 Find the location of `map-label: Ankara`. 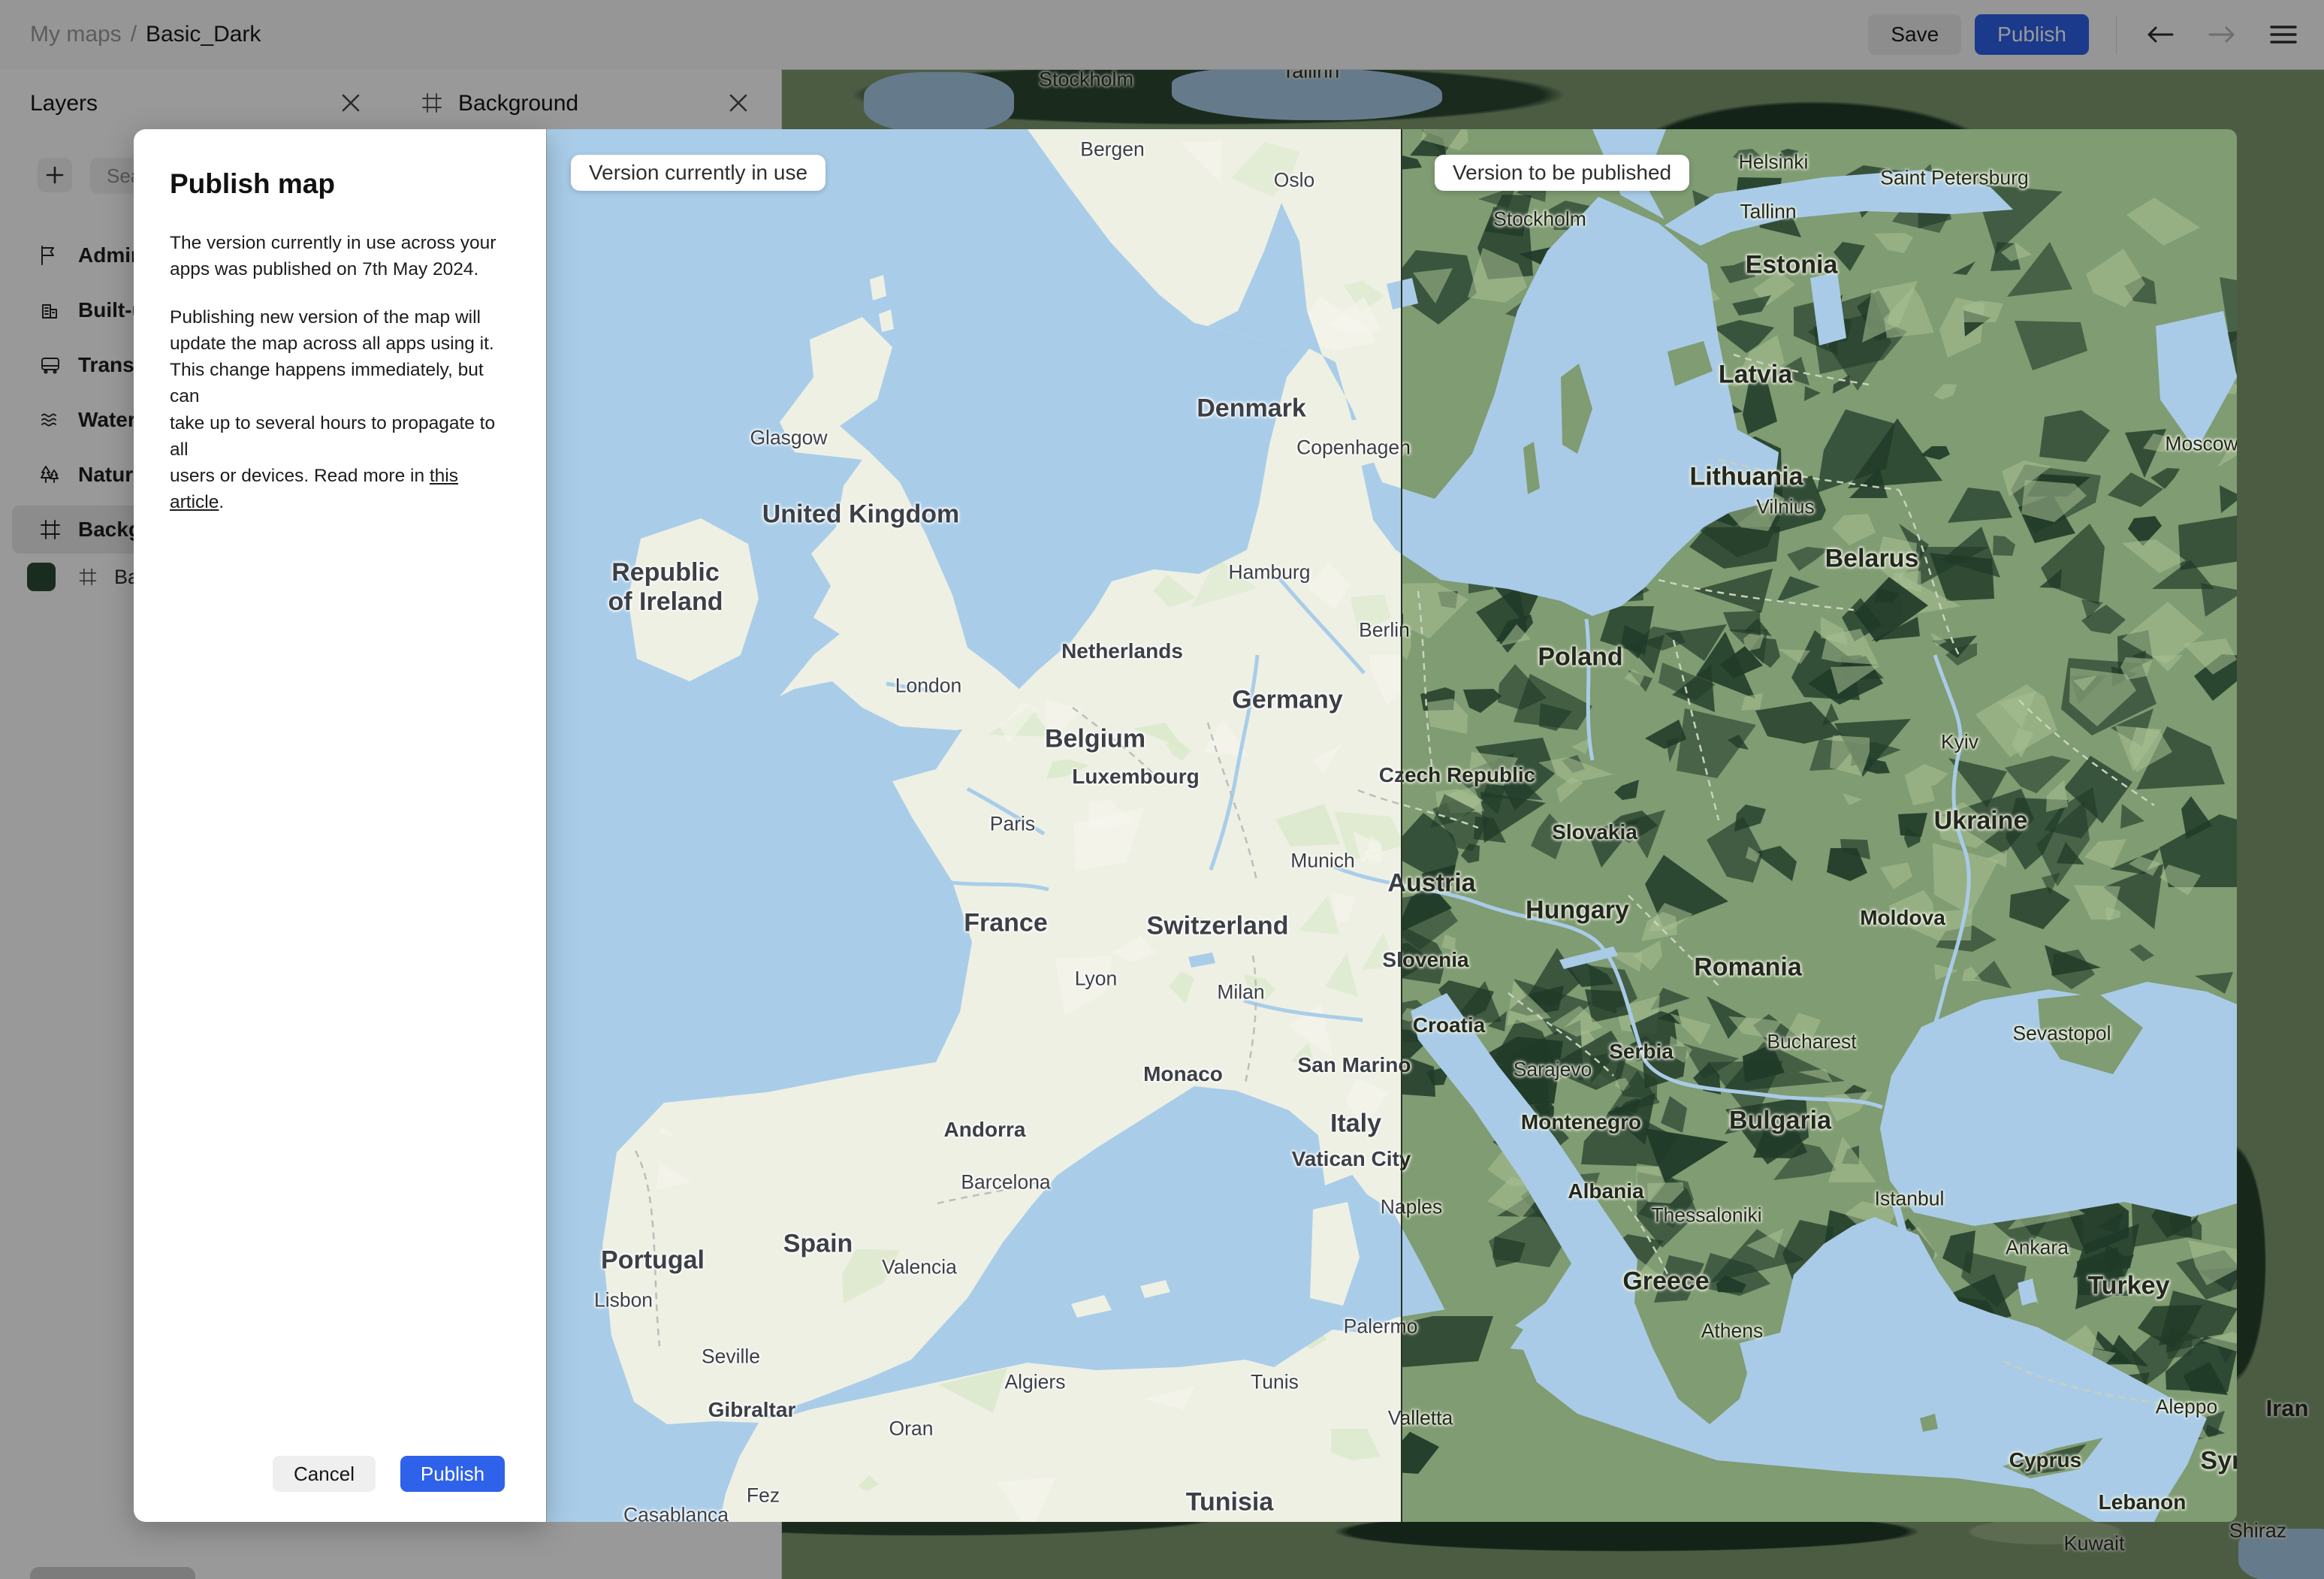

map-label: Ankara is located at coordinates (2037, 1247).